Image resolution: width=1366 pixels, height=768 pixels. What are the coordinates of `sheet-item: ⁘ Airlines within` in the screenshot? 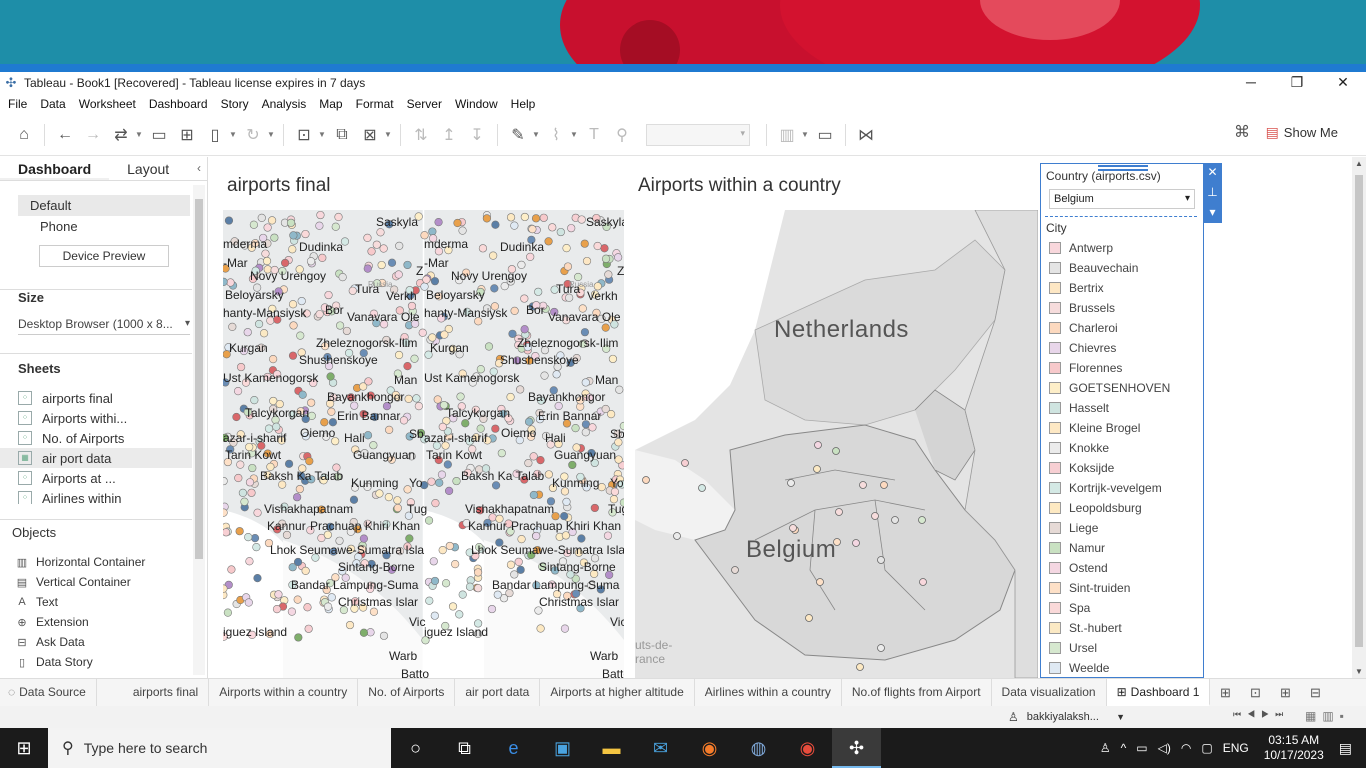 It's located at (96, 496).